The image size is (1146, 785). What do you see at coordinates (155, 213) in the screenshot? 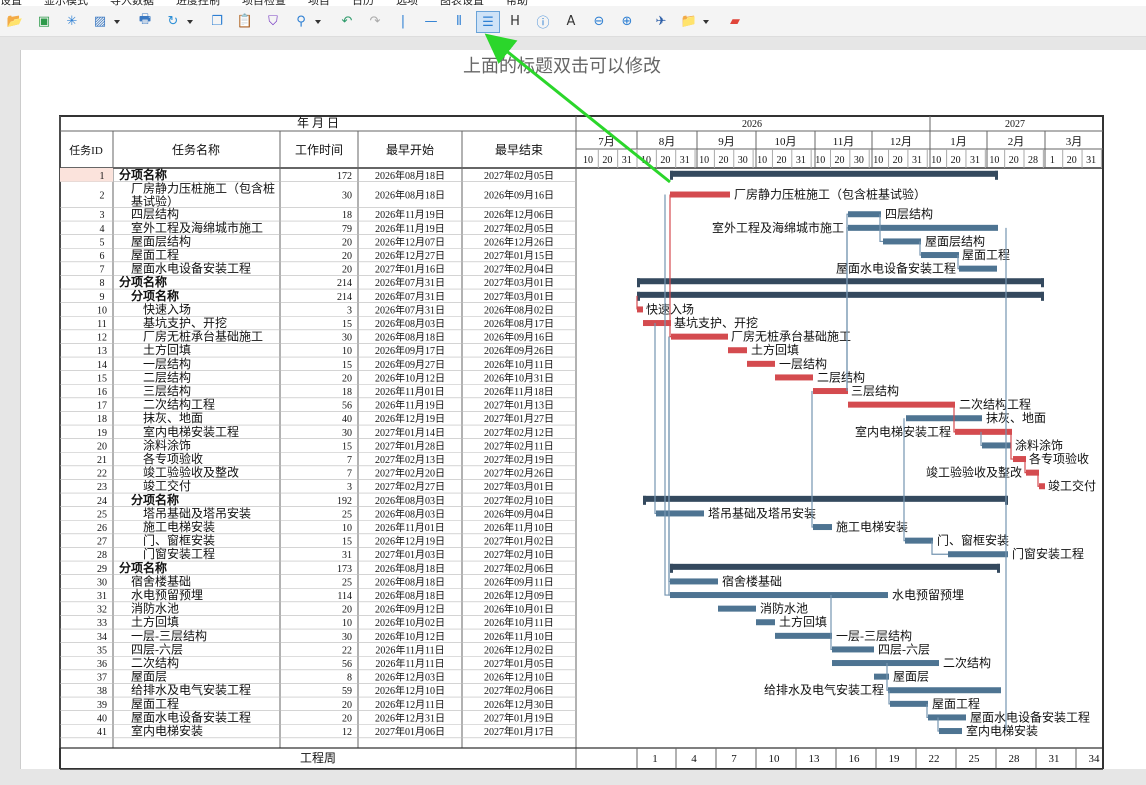
I see `task-name: 四层结构` at bounding box center [155, 213].